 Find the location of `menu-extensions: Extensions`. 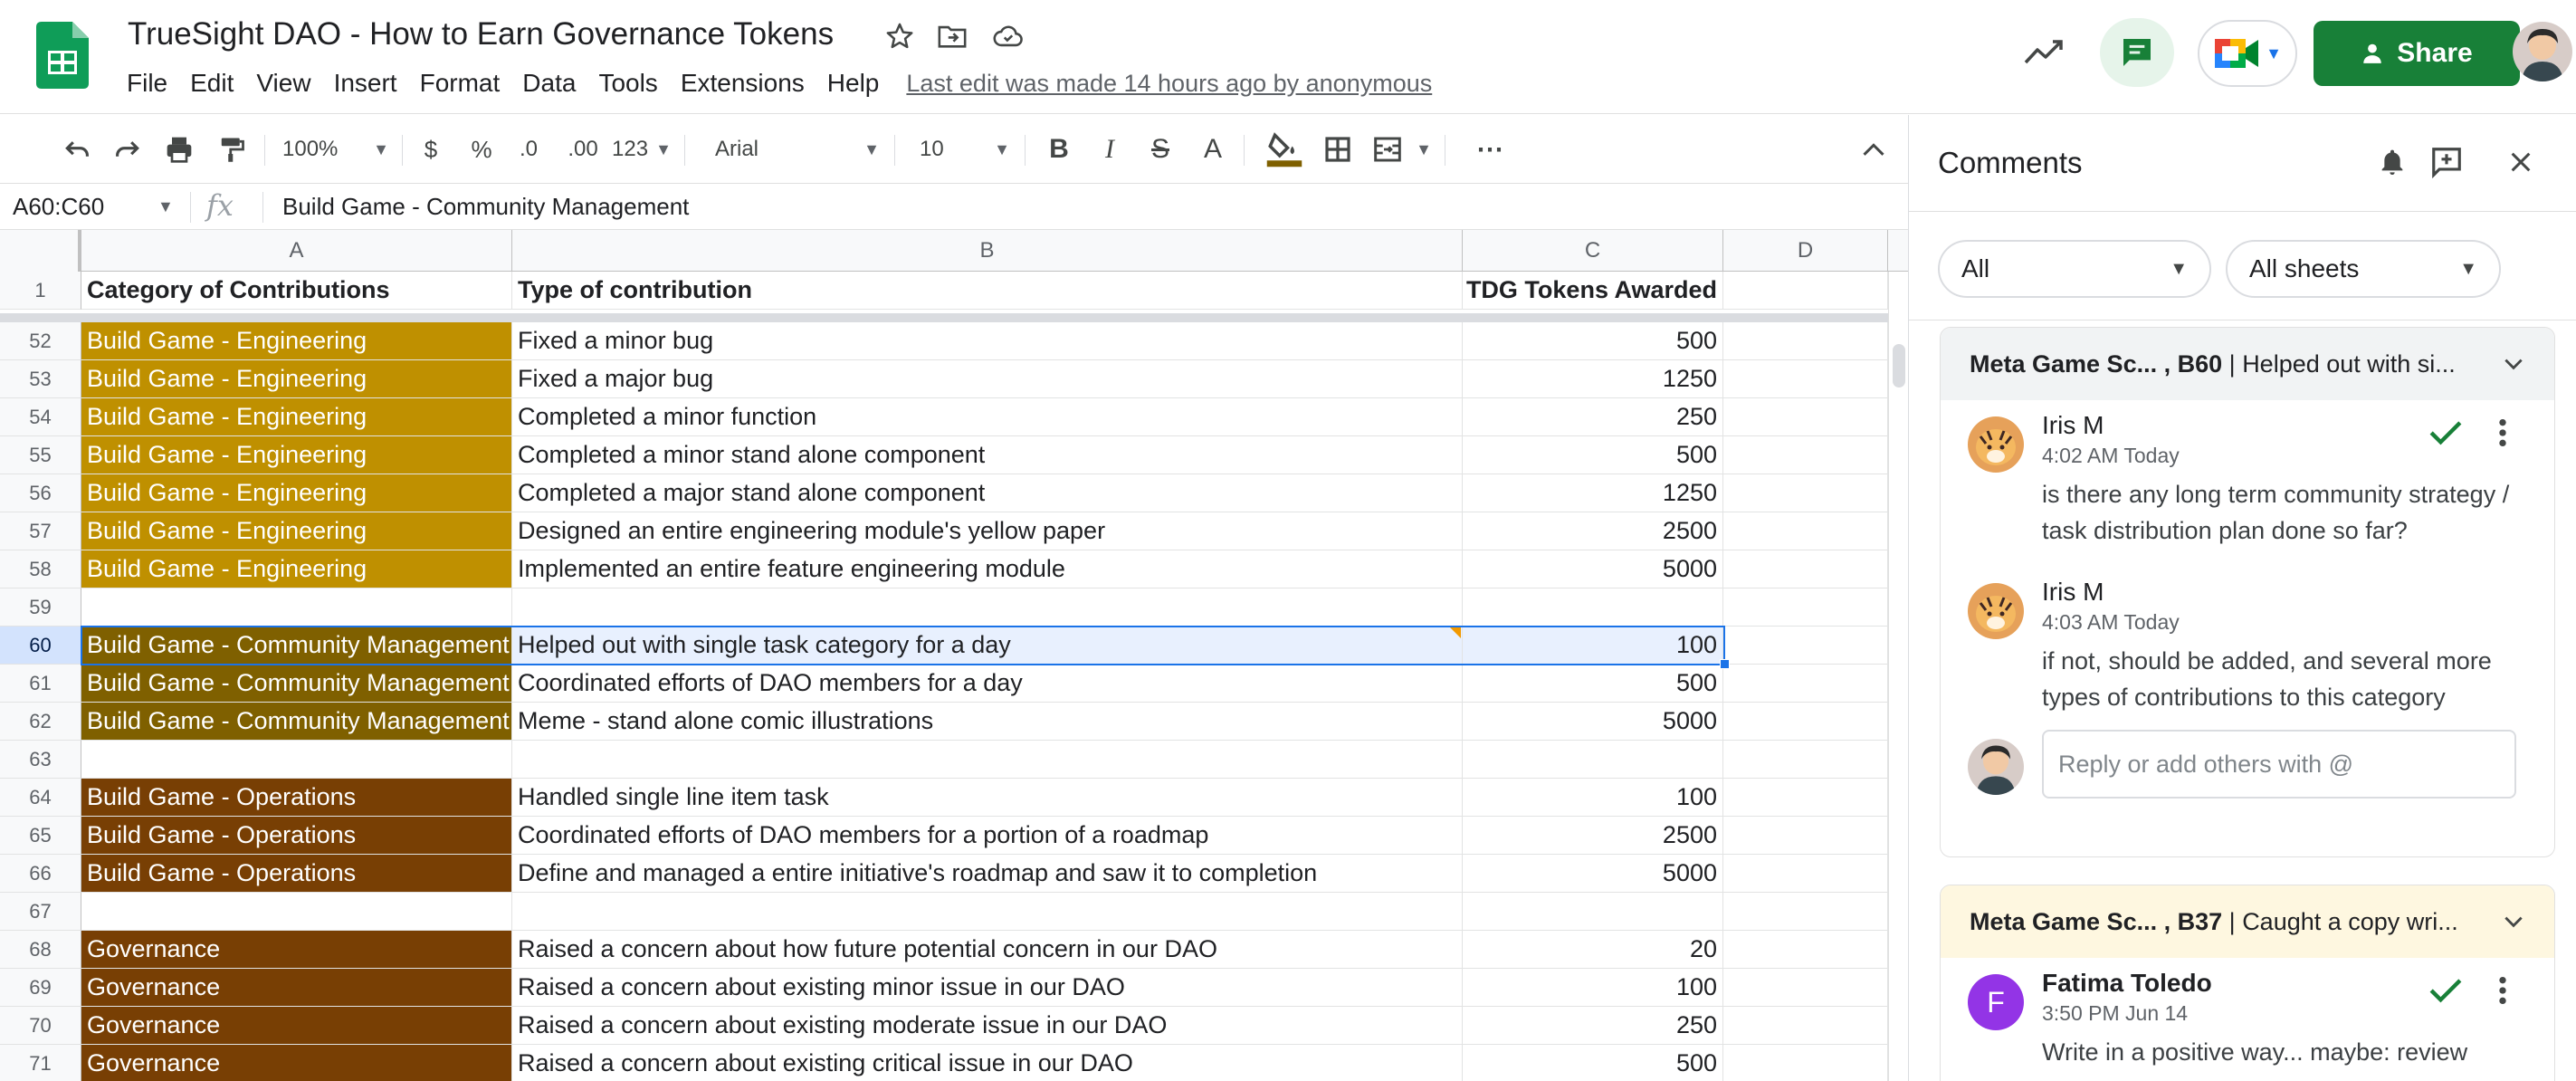

menu-extensions: Extensions is located at coordinates (743, 83).